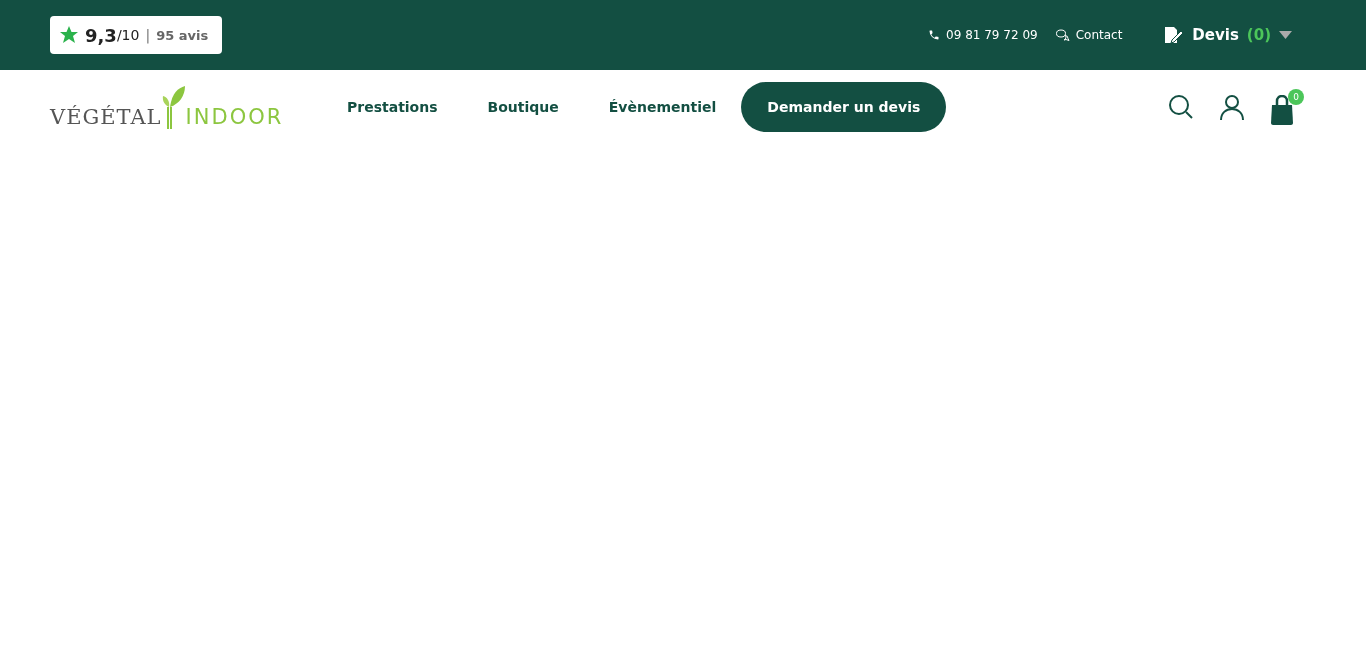 This screenshot has height=651, width=1366. I want to click on nav-link: Boutique, so click(523, 107).